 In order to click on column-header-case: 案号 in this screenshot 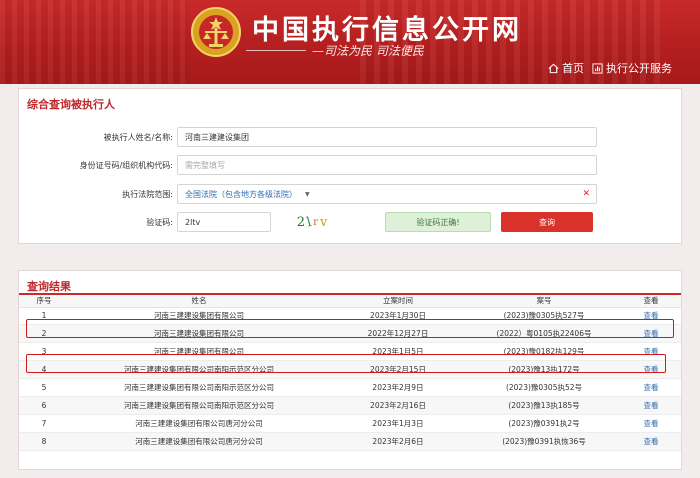, I will do `click(544, 301)`.